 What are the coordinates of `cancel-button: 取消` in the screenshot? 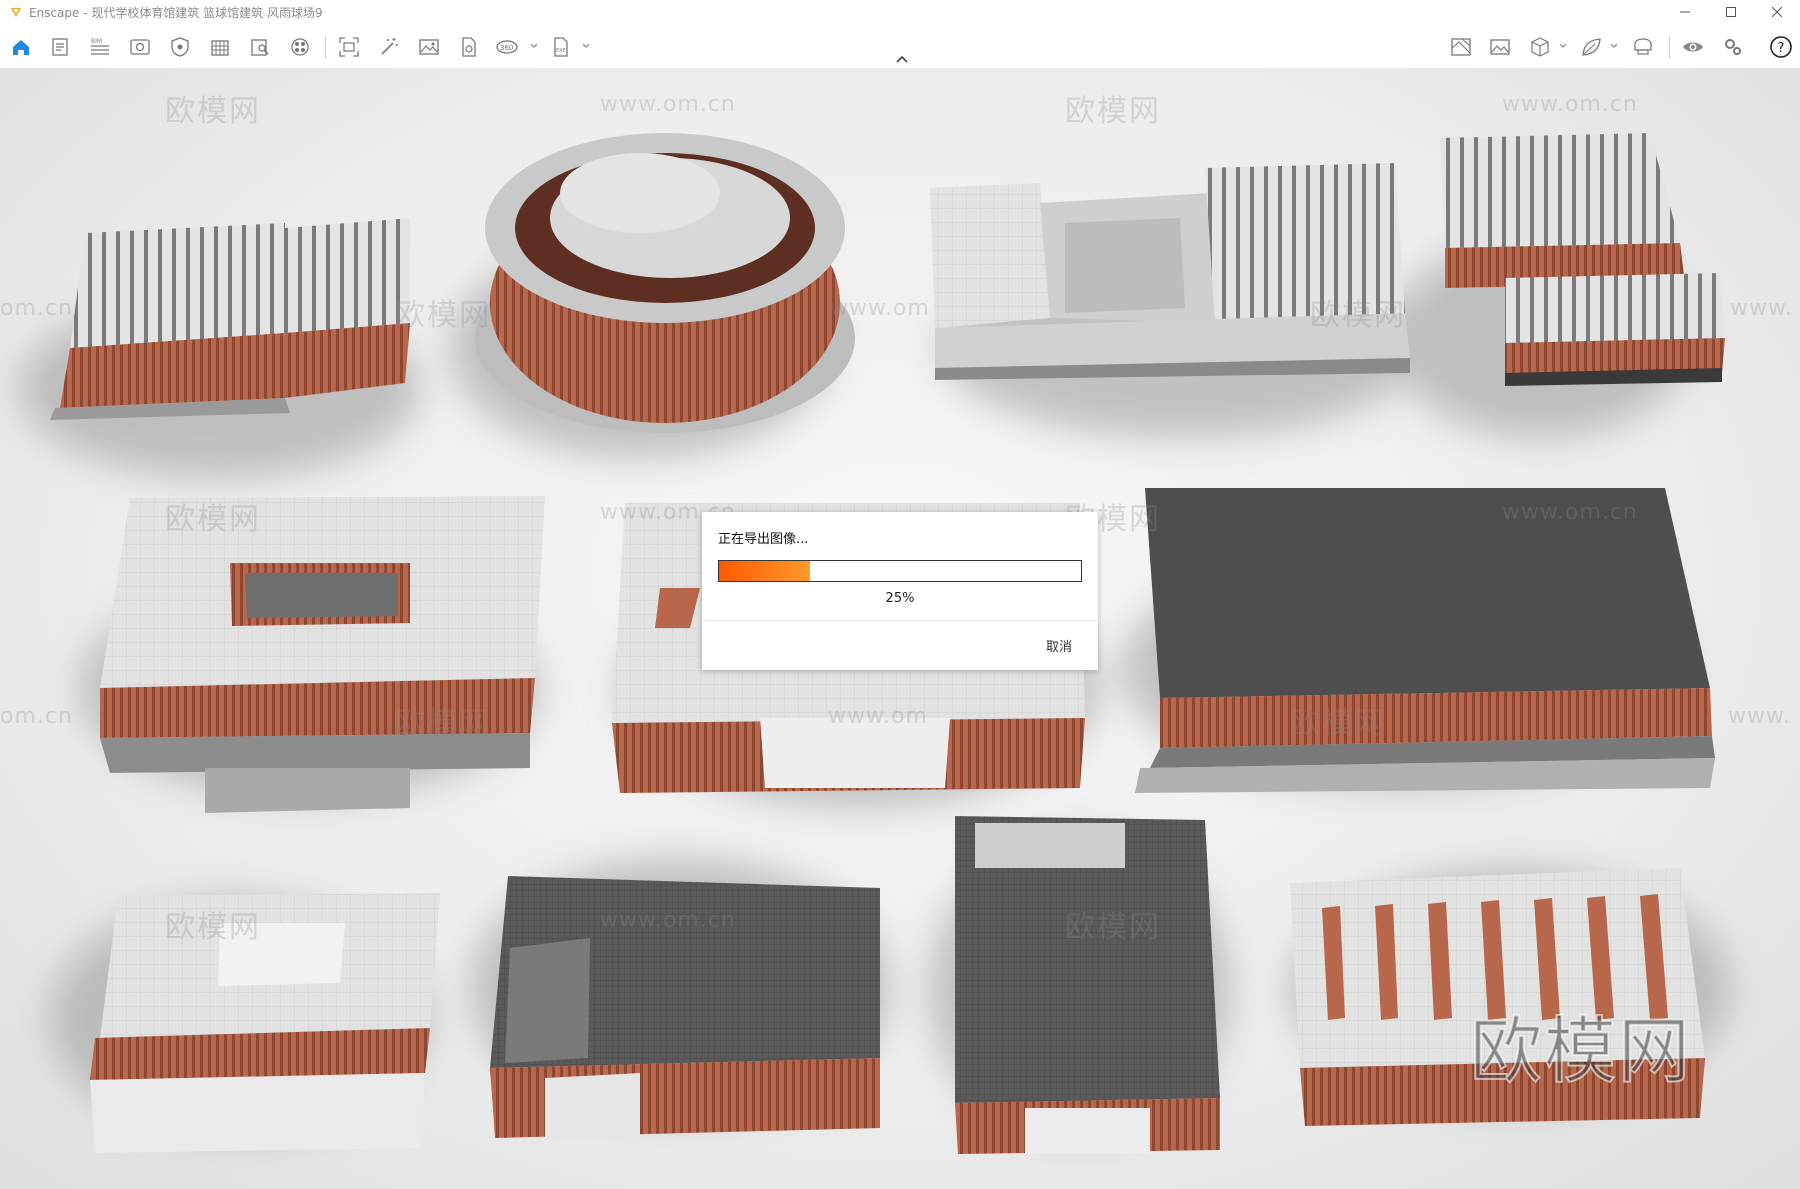 It's located at (1059, 645).